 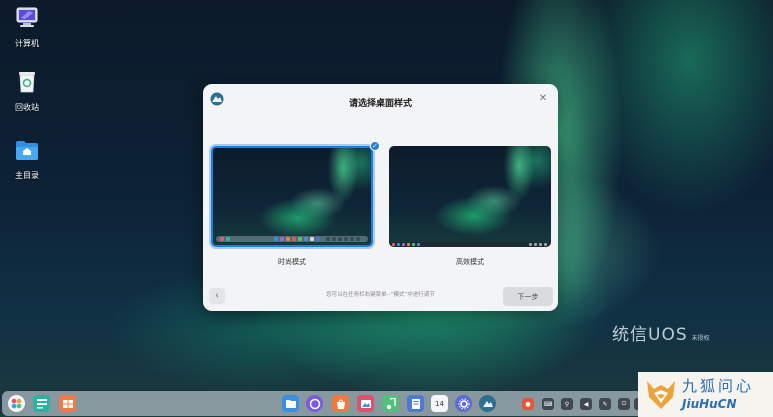 What do you see at coordinates (314, 403) in the screenshot?
I see `browser-icon` at bounding box center [314, 403].